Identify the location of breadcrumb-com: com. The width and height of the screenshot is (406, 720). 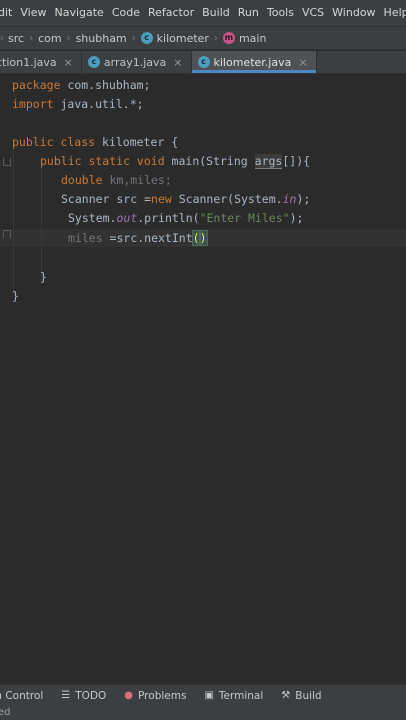
(50, 38).